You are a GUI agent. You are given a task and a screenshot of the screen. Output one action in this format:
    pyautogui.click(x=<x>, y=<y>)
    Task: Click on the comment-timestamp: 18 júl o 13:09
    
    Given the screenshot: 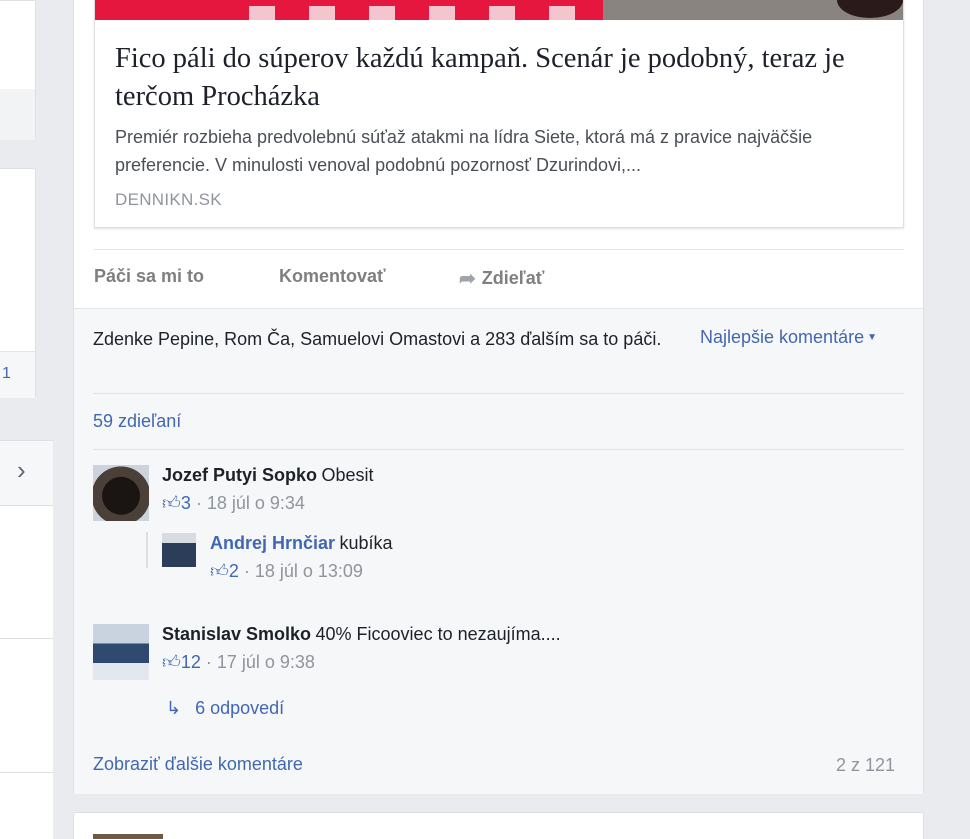 What is the action you would take?
    pyautogui.click(x=309, y=571)
    